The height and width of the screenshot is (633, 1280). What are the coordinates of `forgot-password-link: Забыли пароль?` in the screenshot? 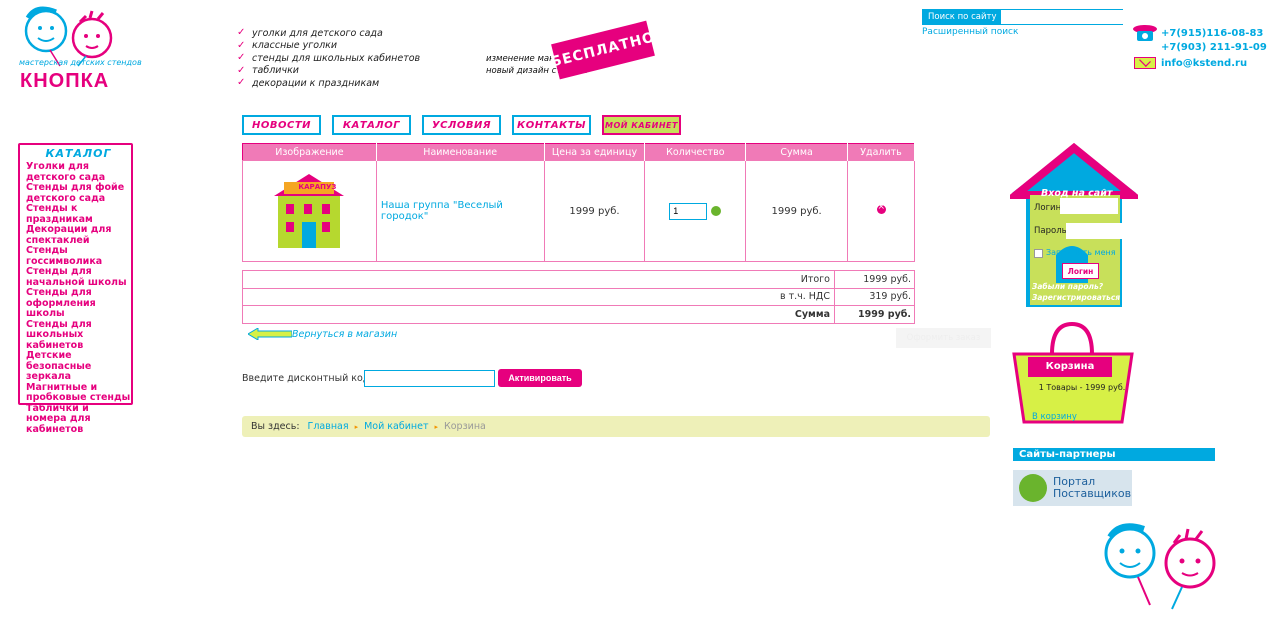 It's located at (1067, 286).